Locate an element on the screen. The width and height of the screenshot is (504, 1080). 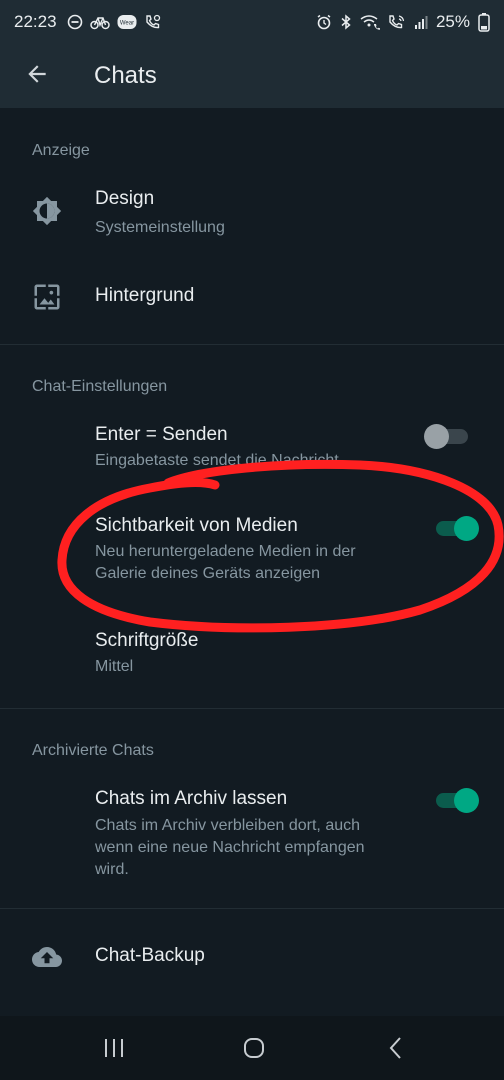
keep-archived-label: Chats im Archiv lassen is located at coordinates (191, 798).